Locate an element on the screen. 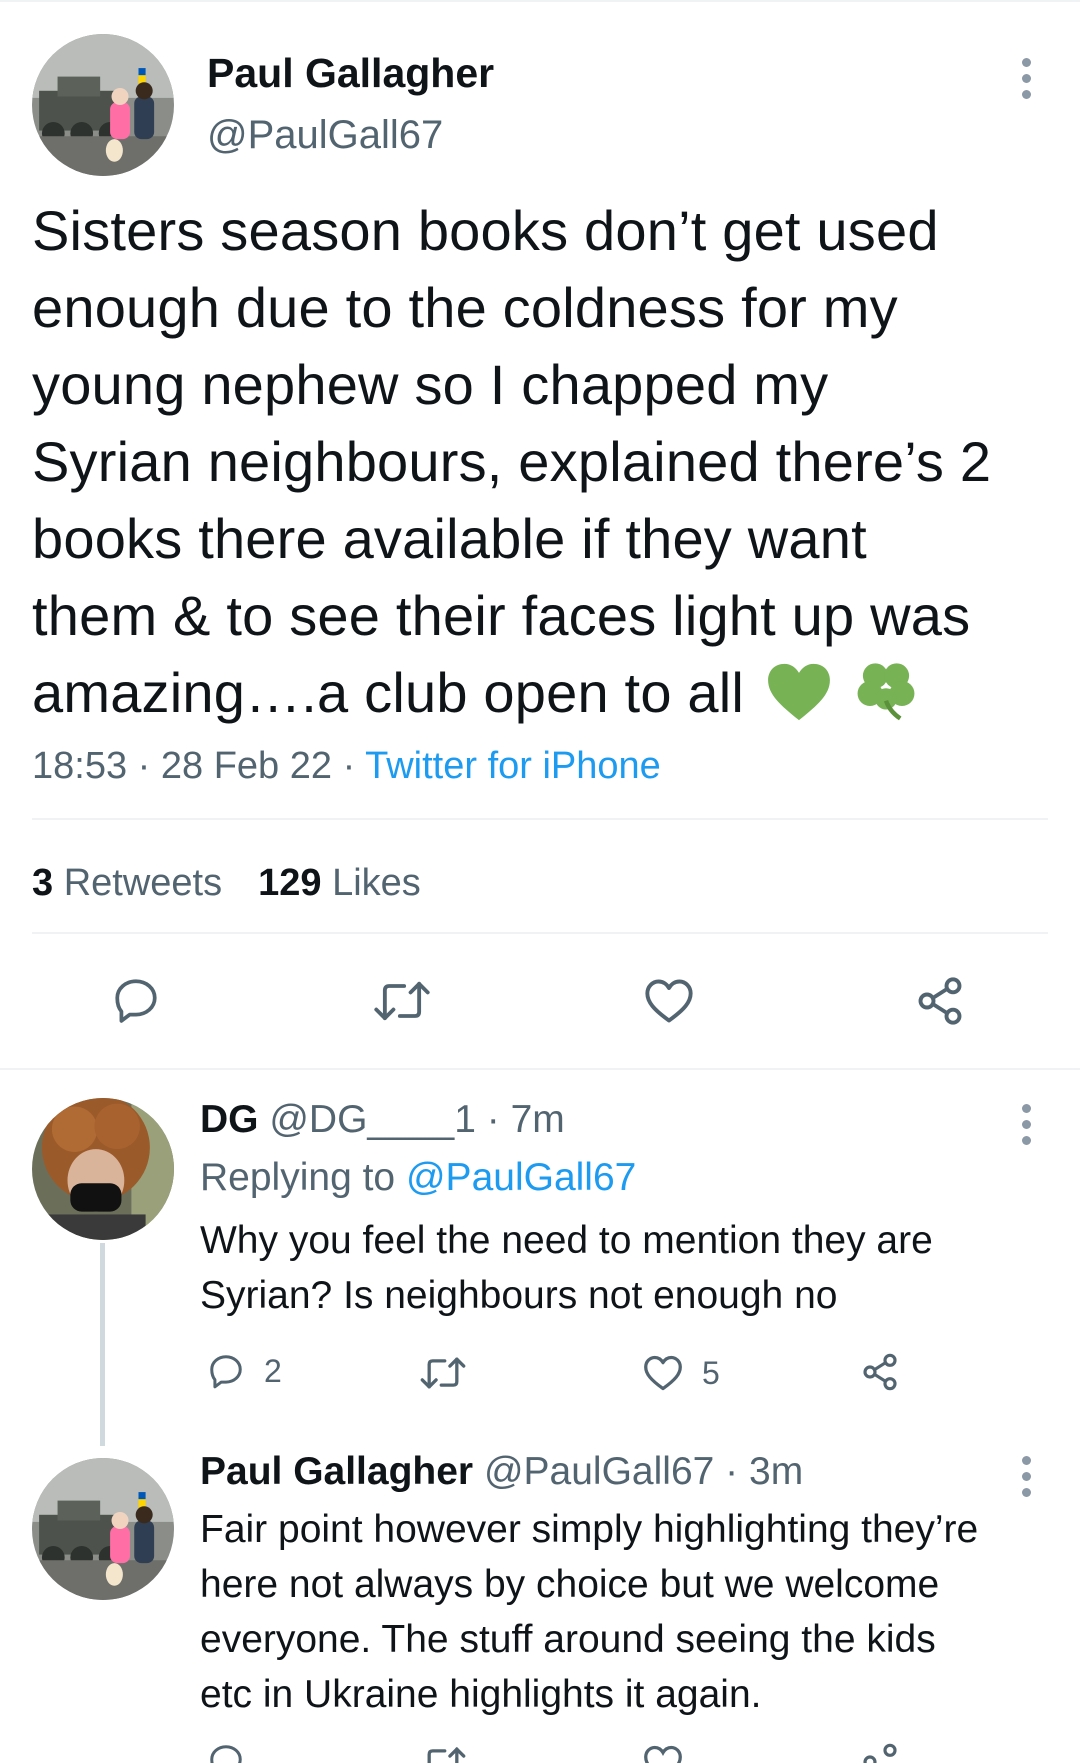 This screenshot has height=1763, width=1080. reply-action: 2 is located at coordinates (244, 1371).